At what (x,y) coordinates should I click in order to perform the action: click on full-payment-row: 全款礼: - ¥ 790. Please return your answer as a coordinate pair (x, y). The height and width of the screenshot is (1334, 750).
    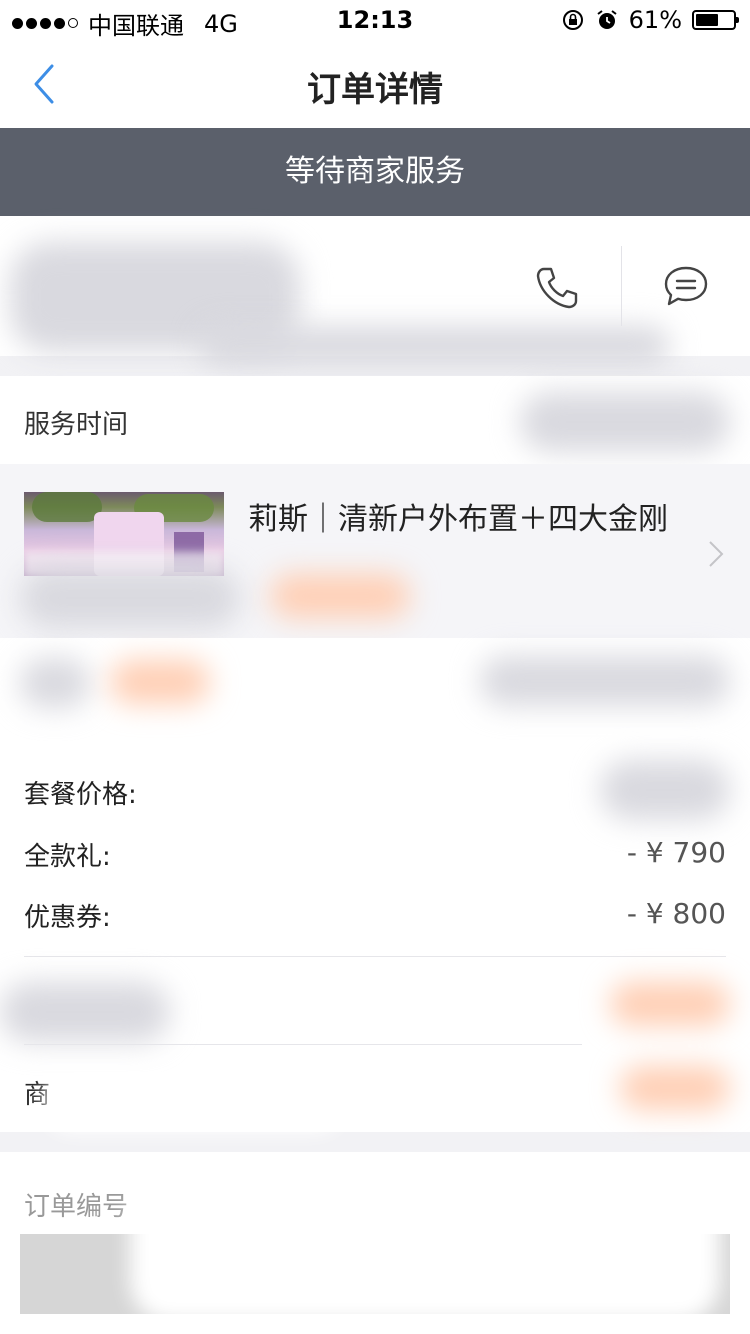
    Looking at the image, I should click on (375, 856).